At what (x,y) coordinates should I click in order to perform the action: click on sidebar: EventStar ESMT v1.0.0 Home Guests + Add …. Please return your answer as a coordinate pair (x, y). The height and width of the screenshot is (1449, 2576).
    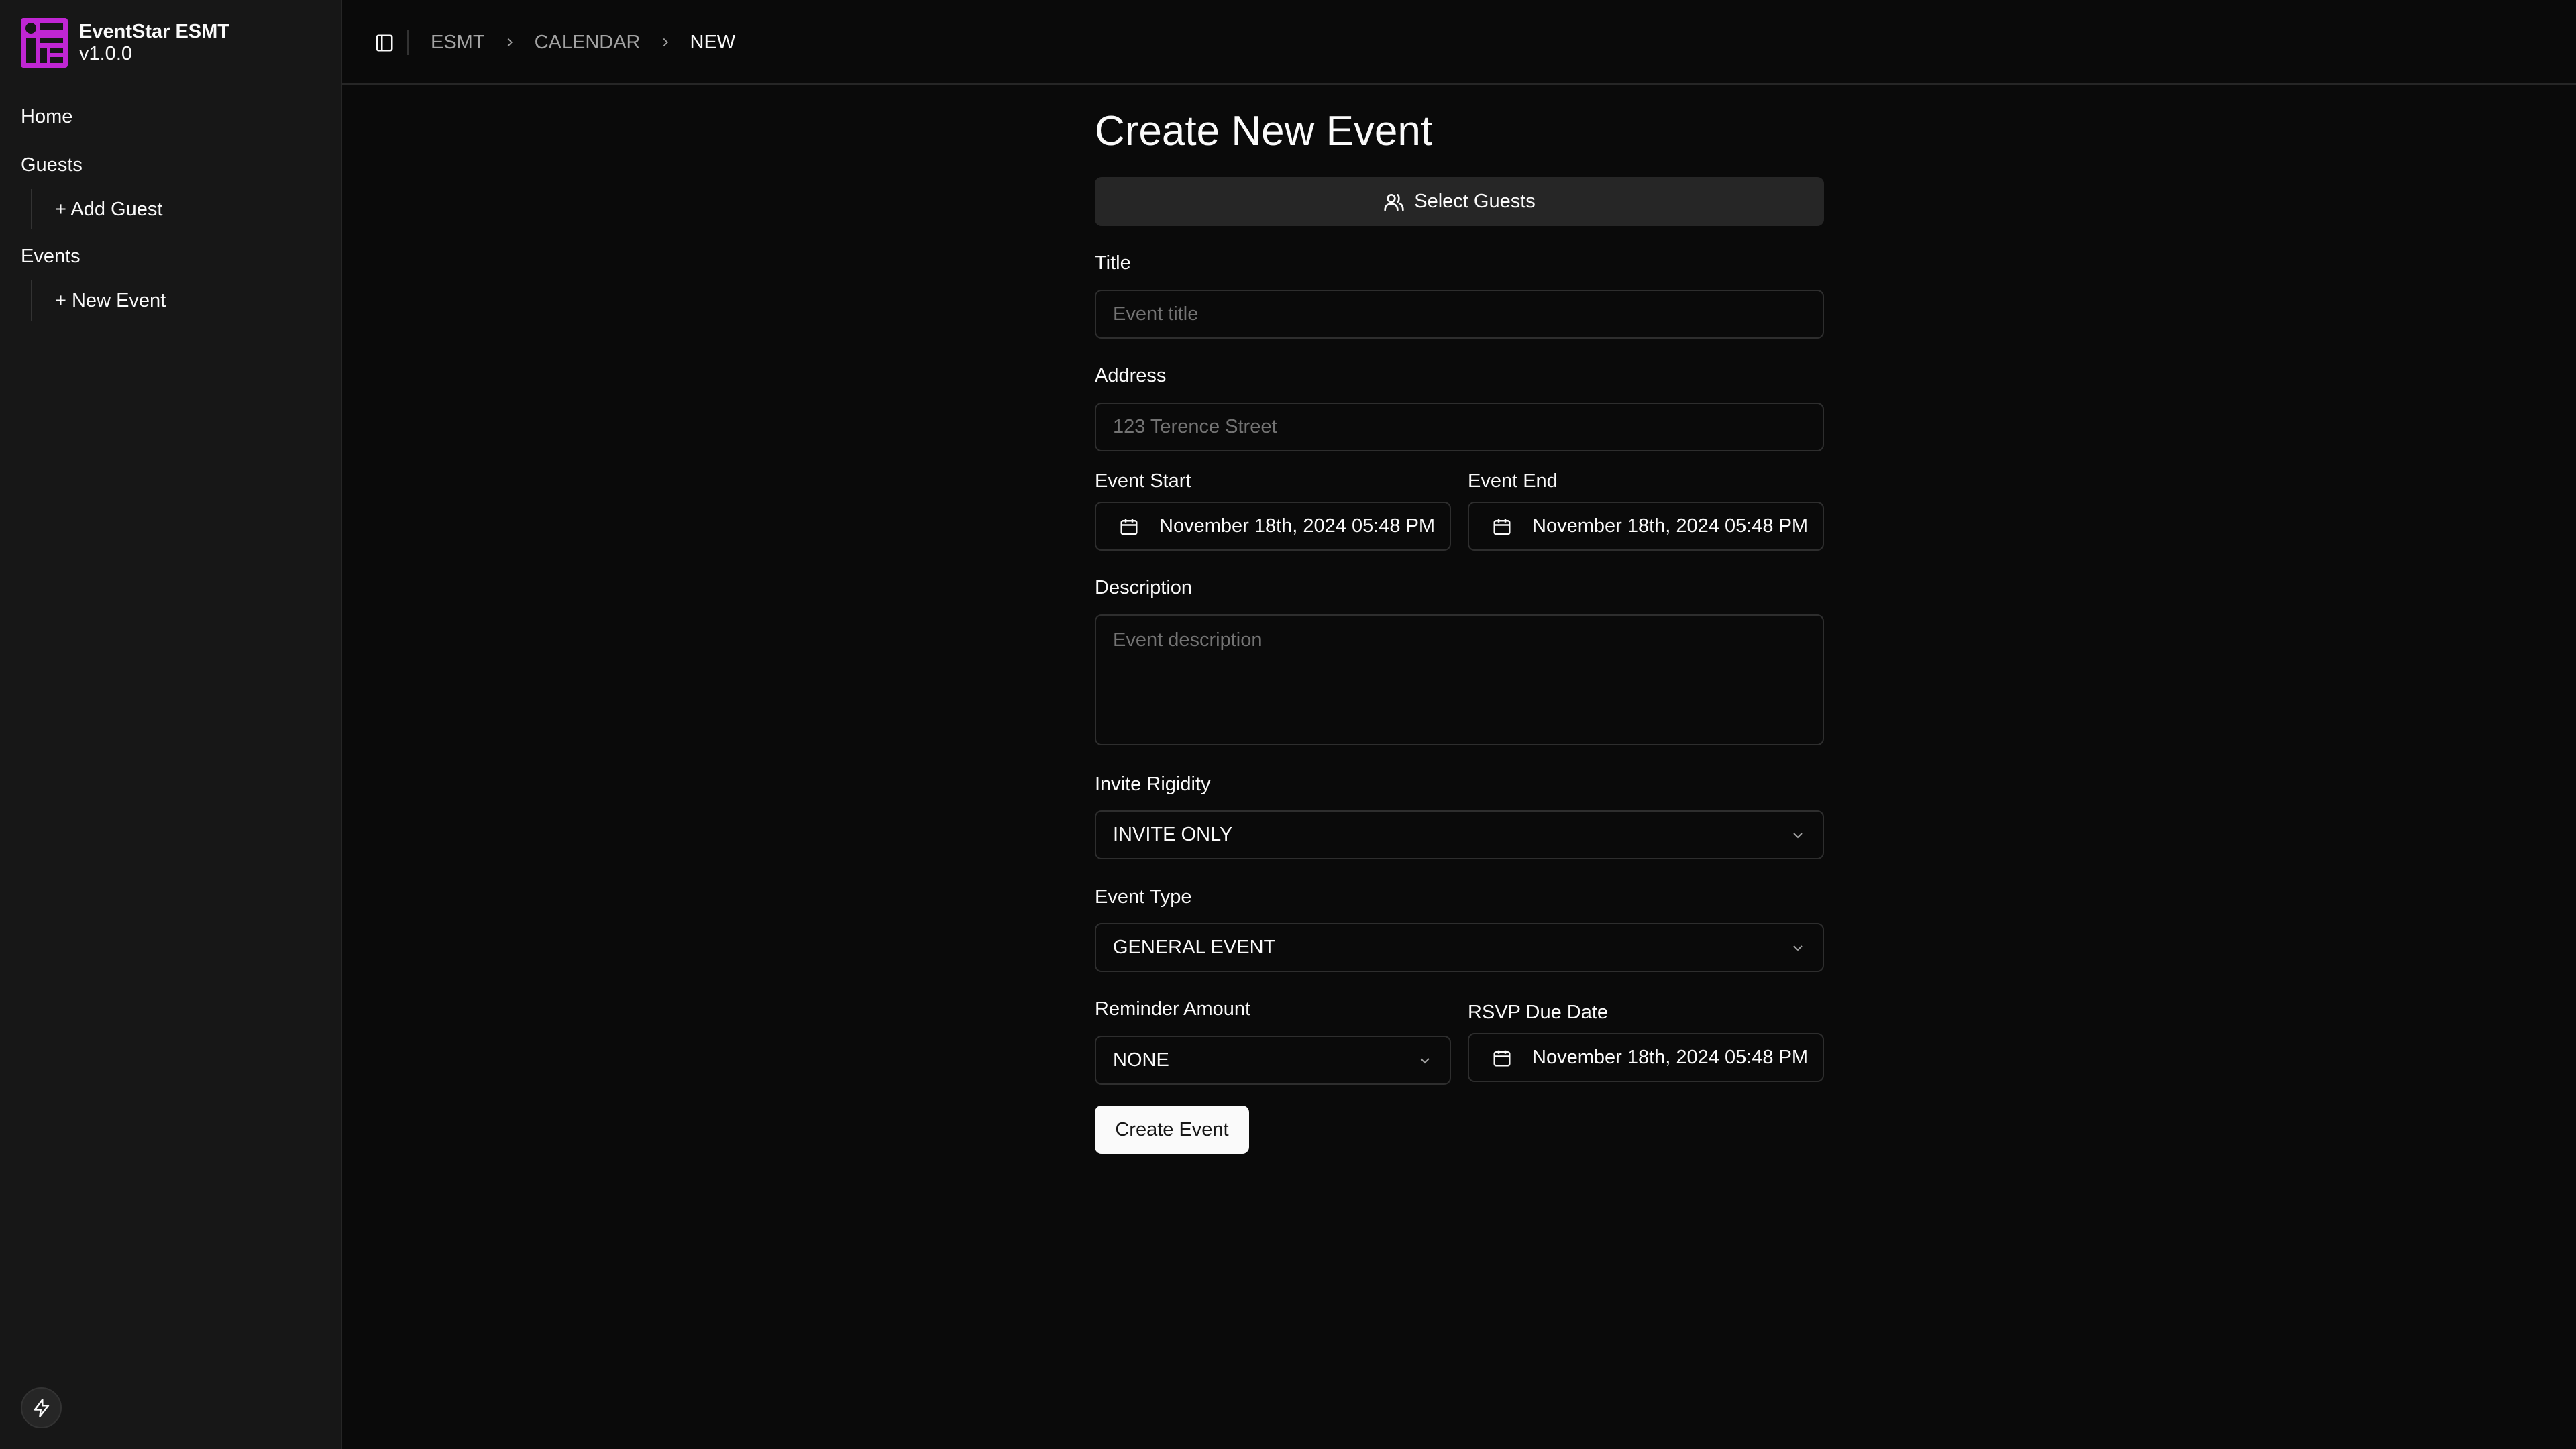
    Looking at the image, I should click on (171, 724).